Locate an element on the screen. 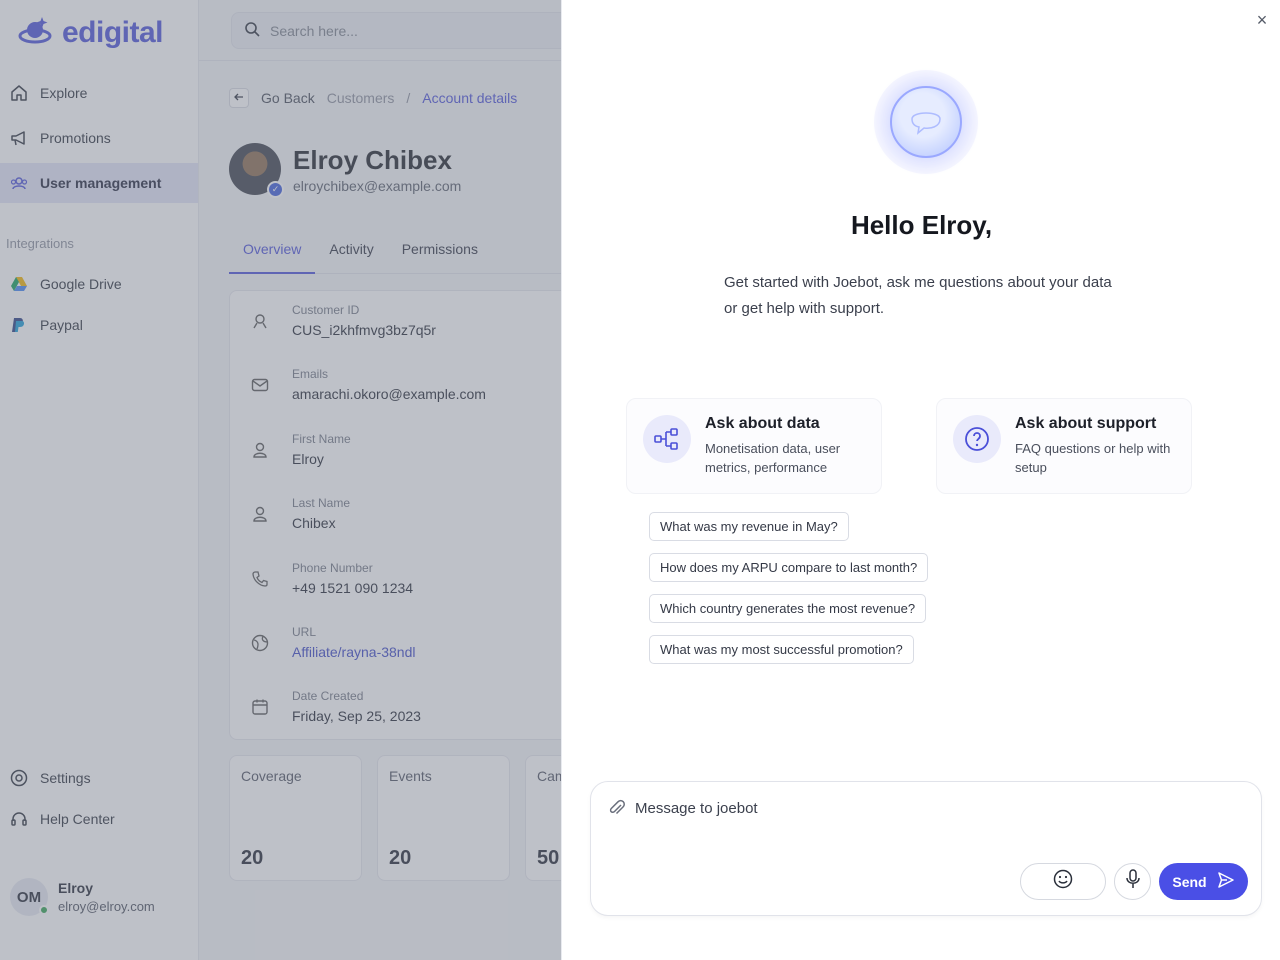 Image resolution: width=1280 pixels, height=960 pixels. paper-plane-icon is located at coordinates (1226, 881).